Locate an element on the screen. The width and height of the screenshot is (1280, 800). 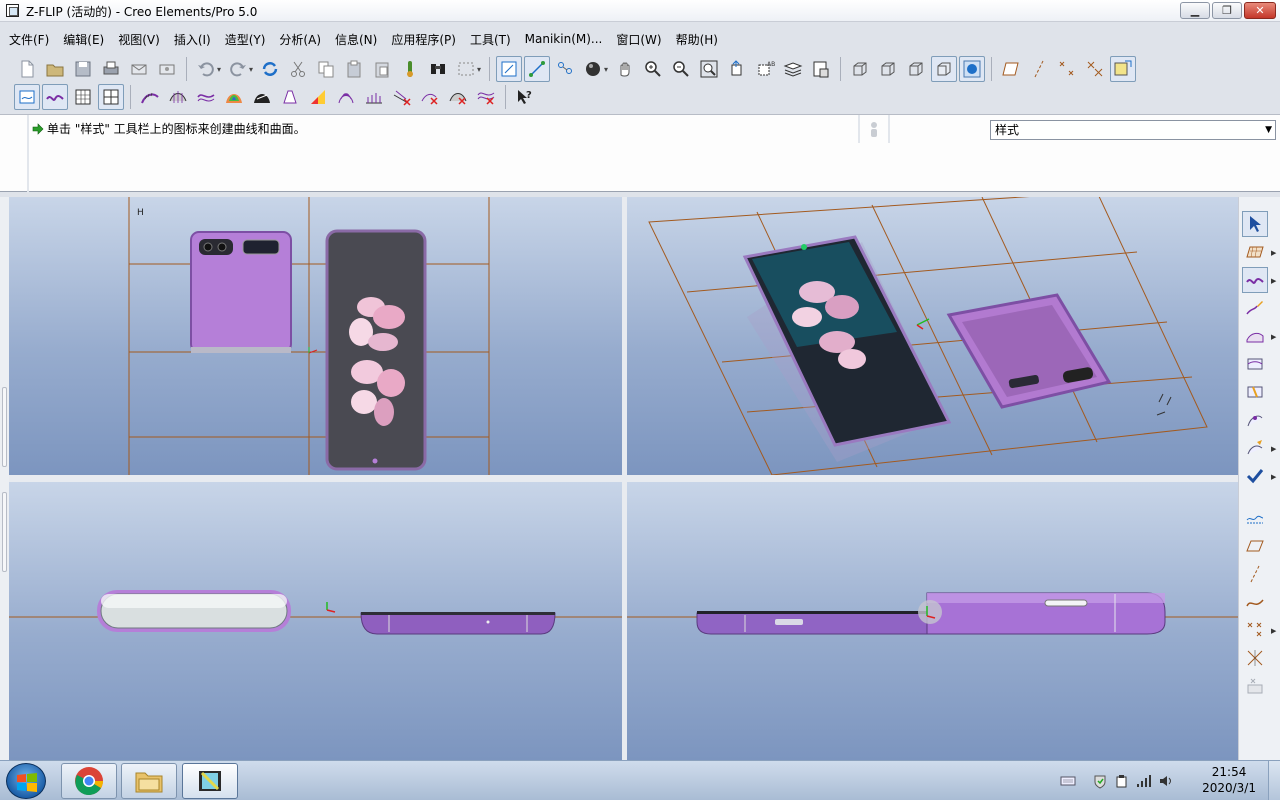
zoom-in-icon is located at coordinates (653, 69).